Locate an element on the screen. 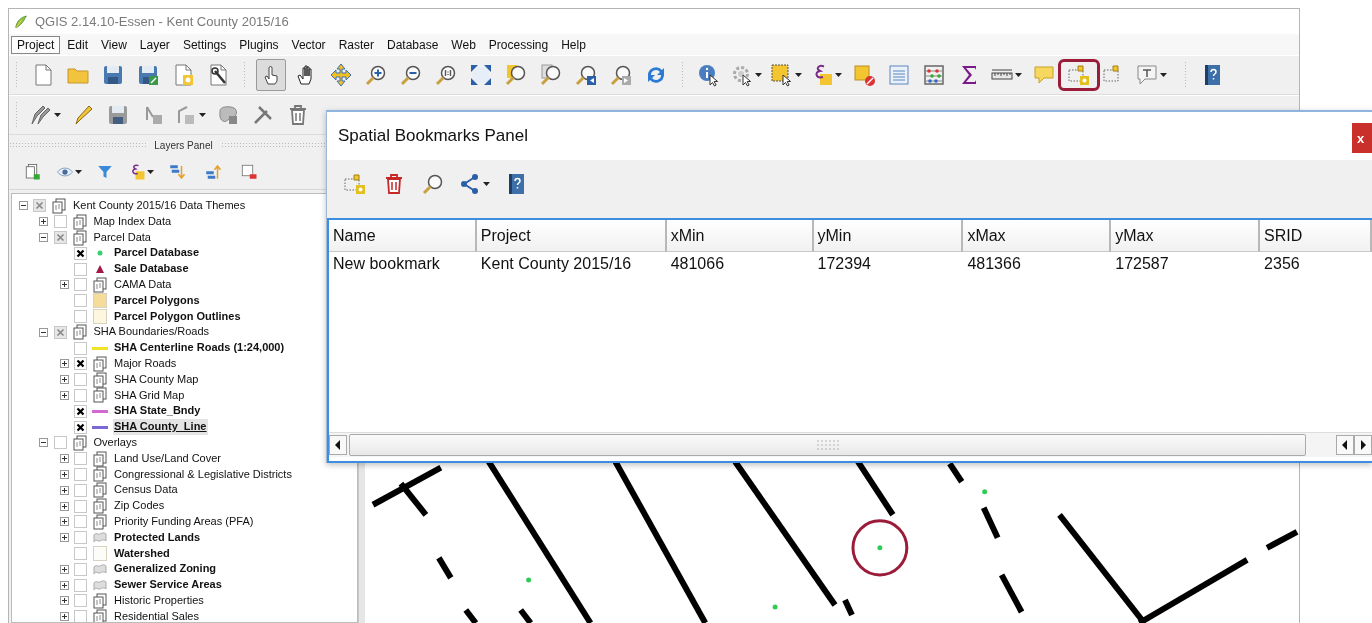  select-icon is located at coordinates (781, 75).